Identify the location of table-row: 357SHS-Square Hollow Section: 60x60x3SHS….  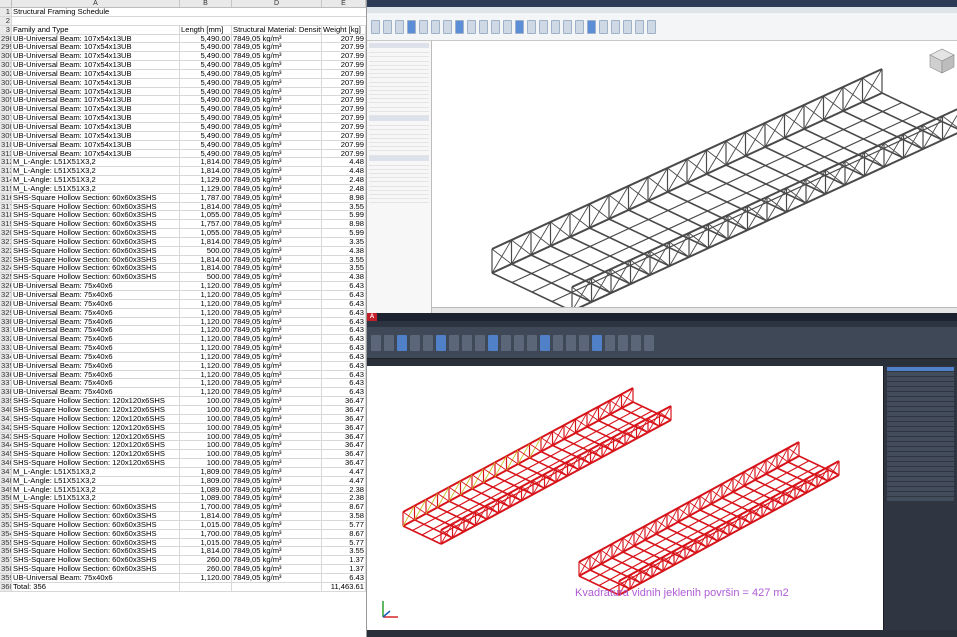
(183, 561).